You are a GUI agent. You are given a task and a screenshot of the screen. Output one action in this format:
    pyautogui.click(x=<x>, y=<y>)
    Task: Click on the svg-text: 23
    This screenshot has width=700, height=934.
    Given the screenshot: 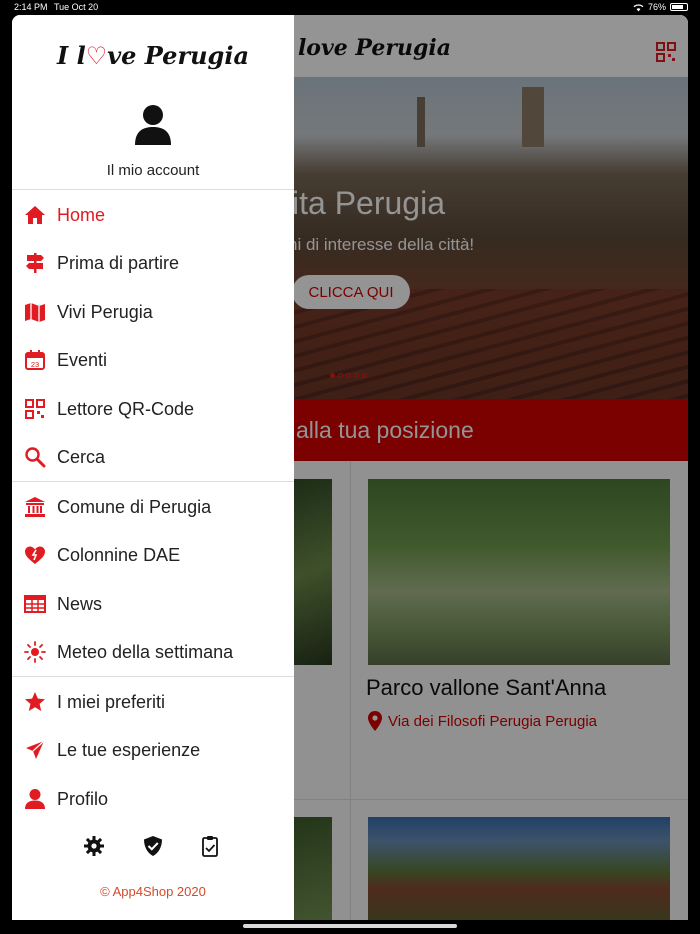 What is the action you would take?
    pyautogui.click(x=35, y=364)
    